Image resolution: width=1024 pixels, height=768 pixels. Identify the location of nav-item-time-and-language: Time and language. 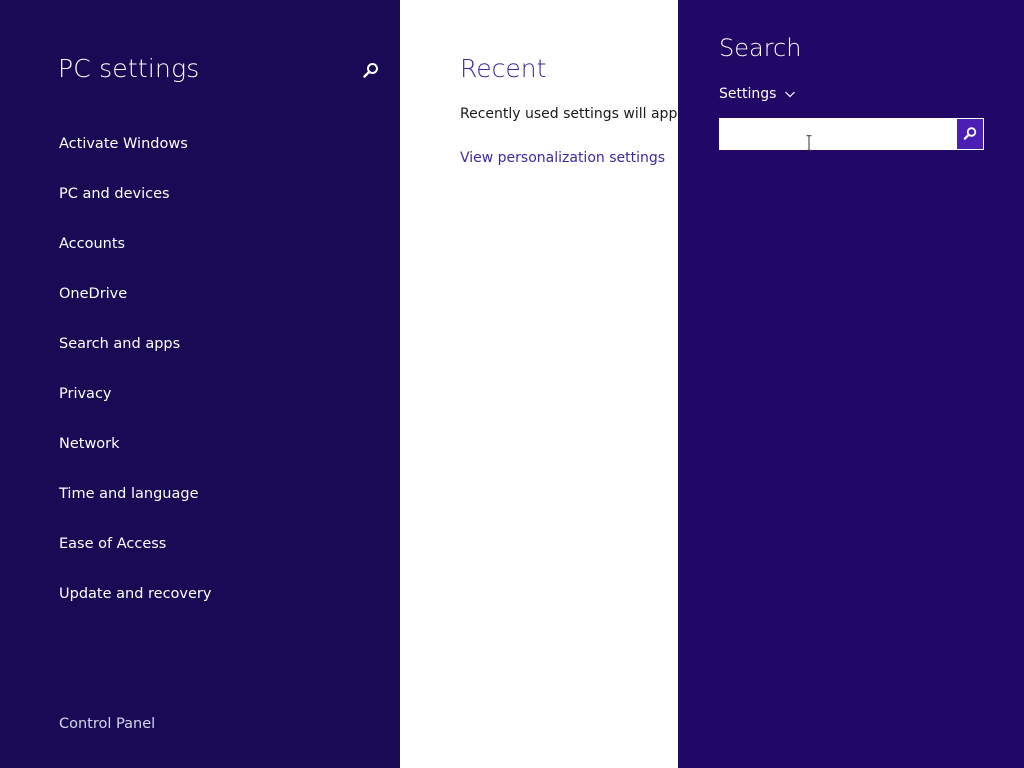
(200, 507).